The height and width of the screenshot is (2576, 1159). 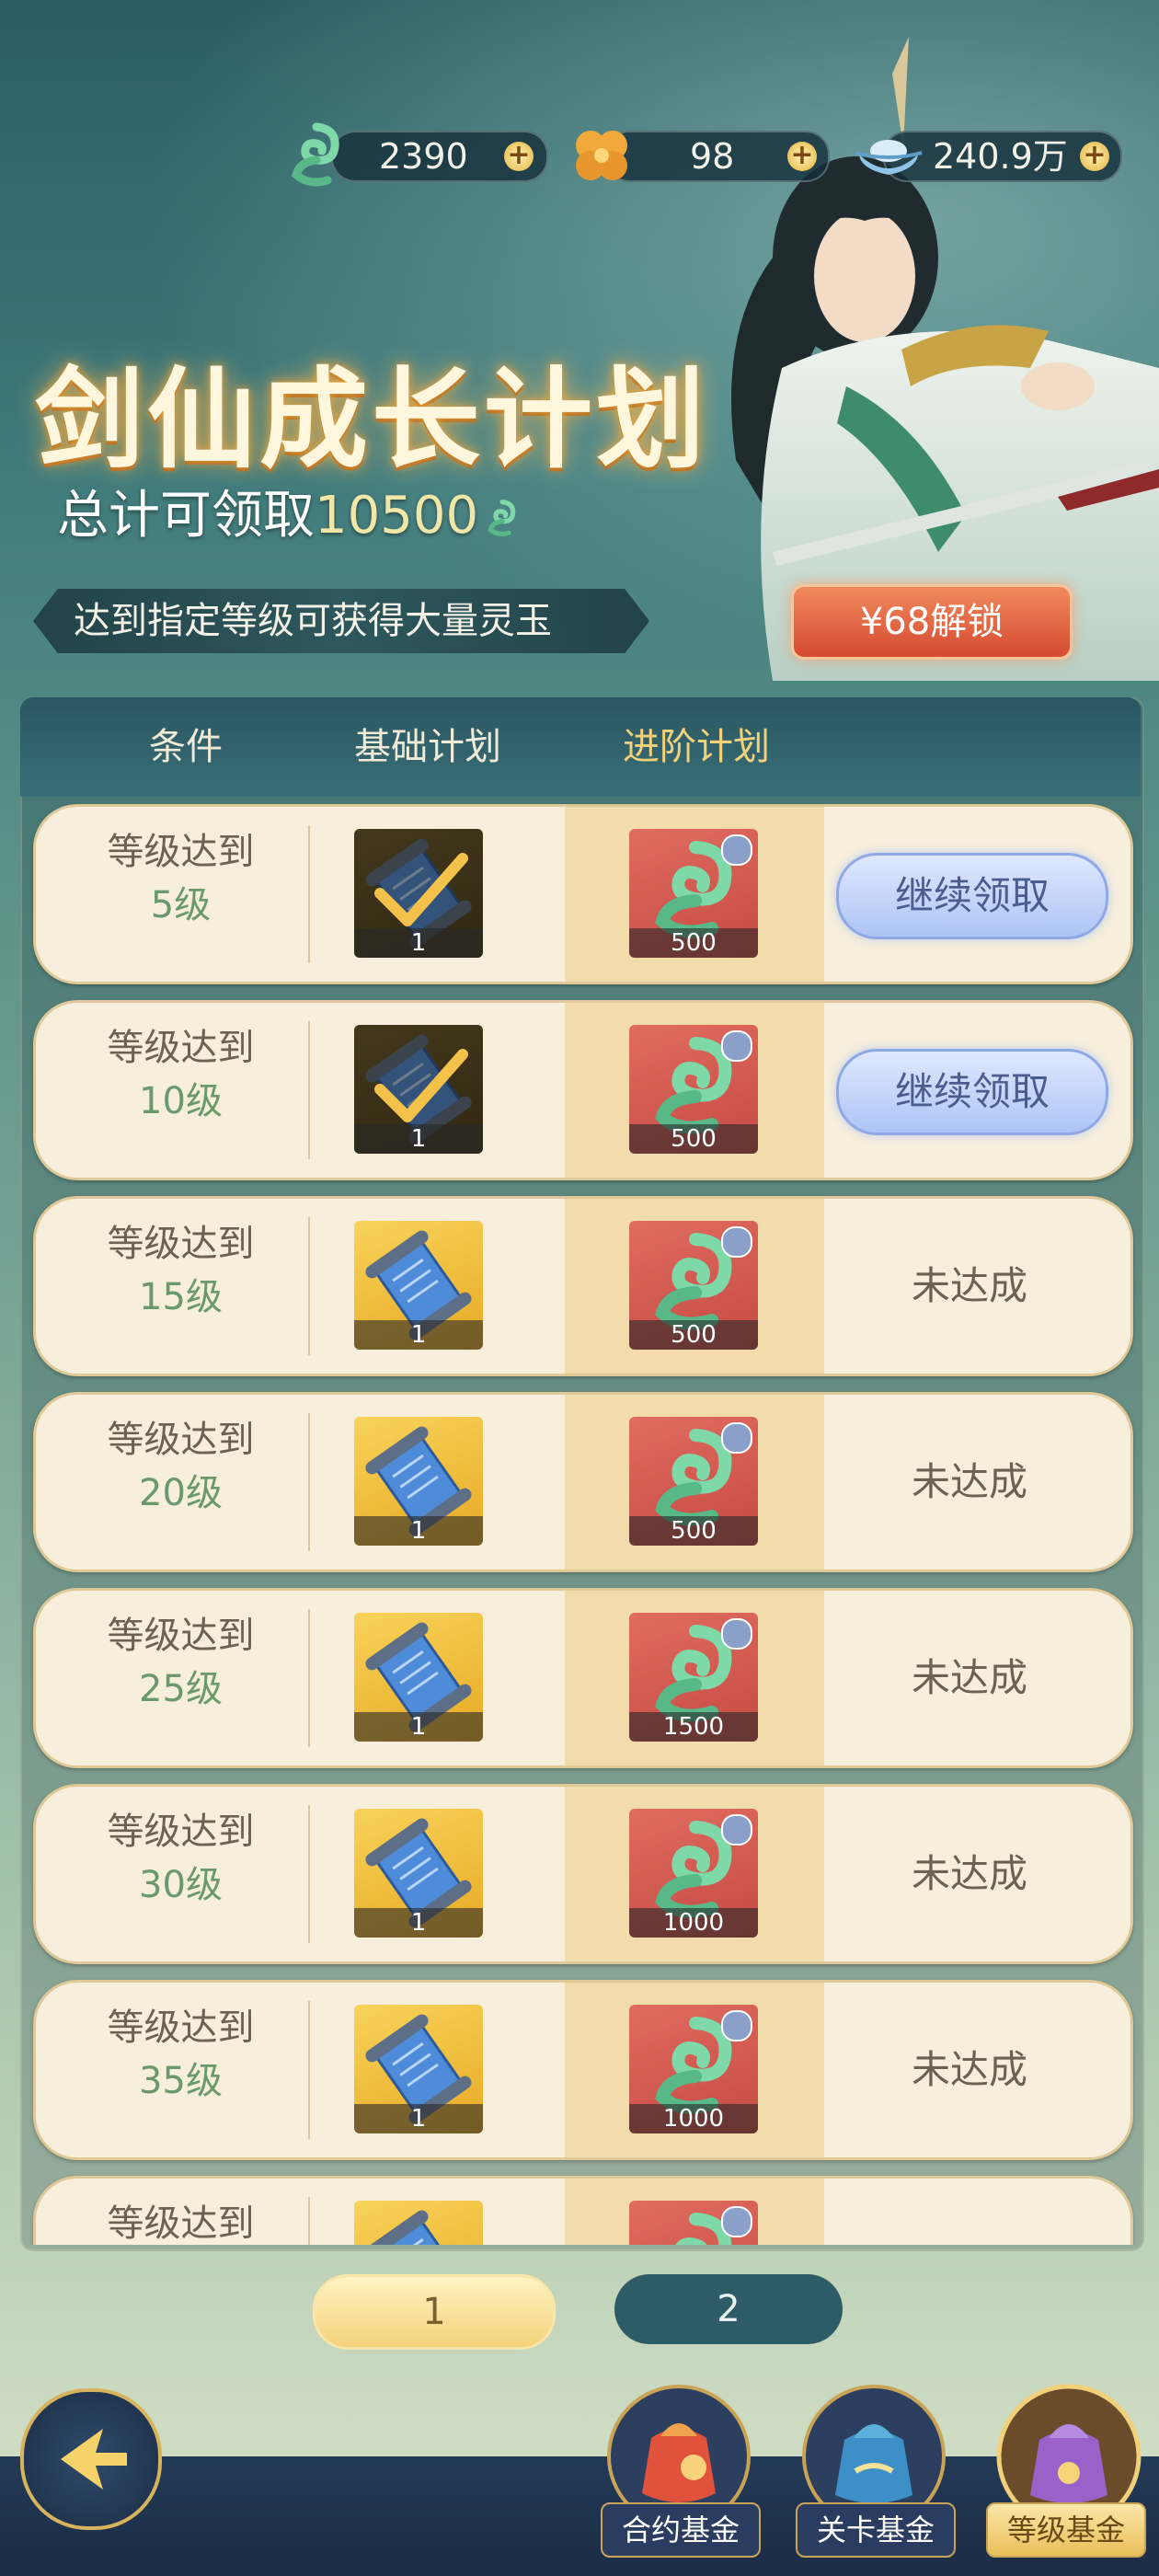 What do you see at coordinates (519, 156) in the screenshot?
I see `add-jade-button: +` at bounding box center [519, 156].